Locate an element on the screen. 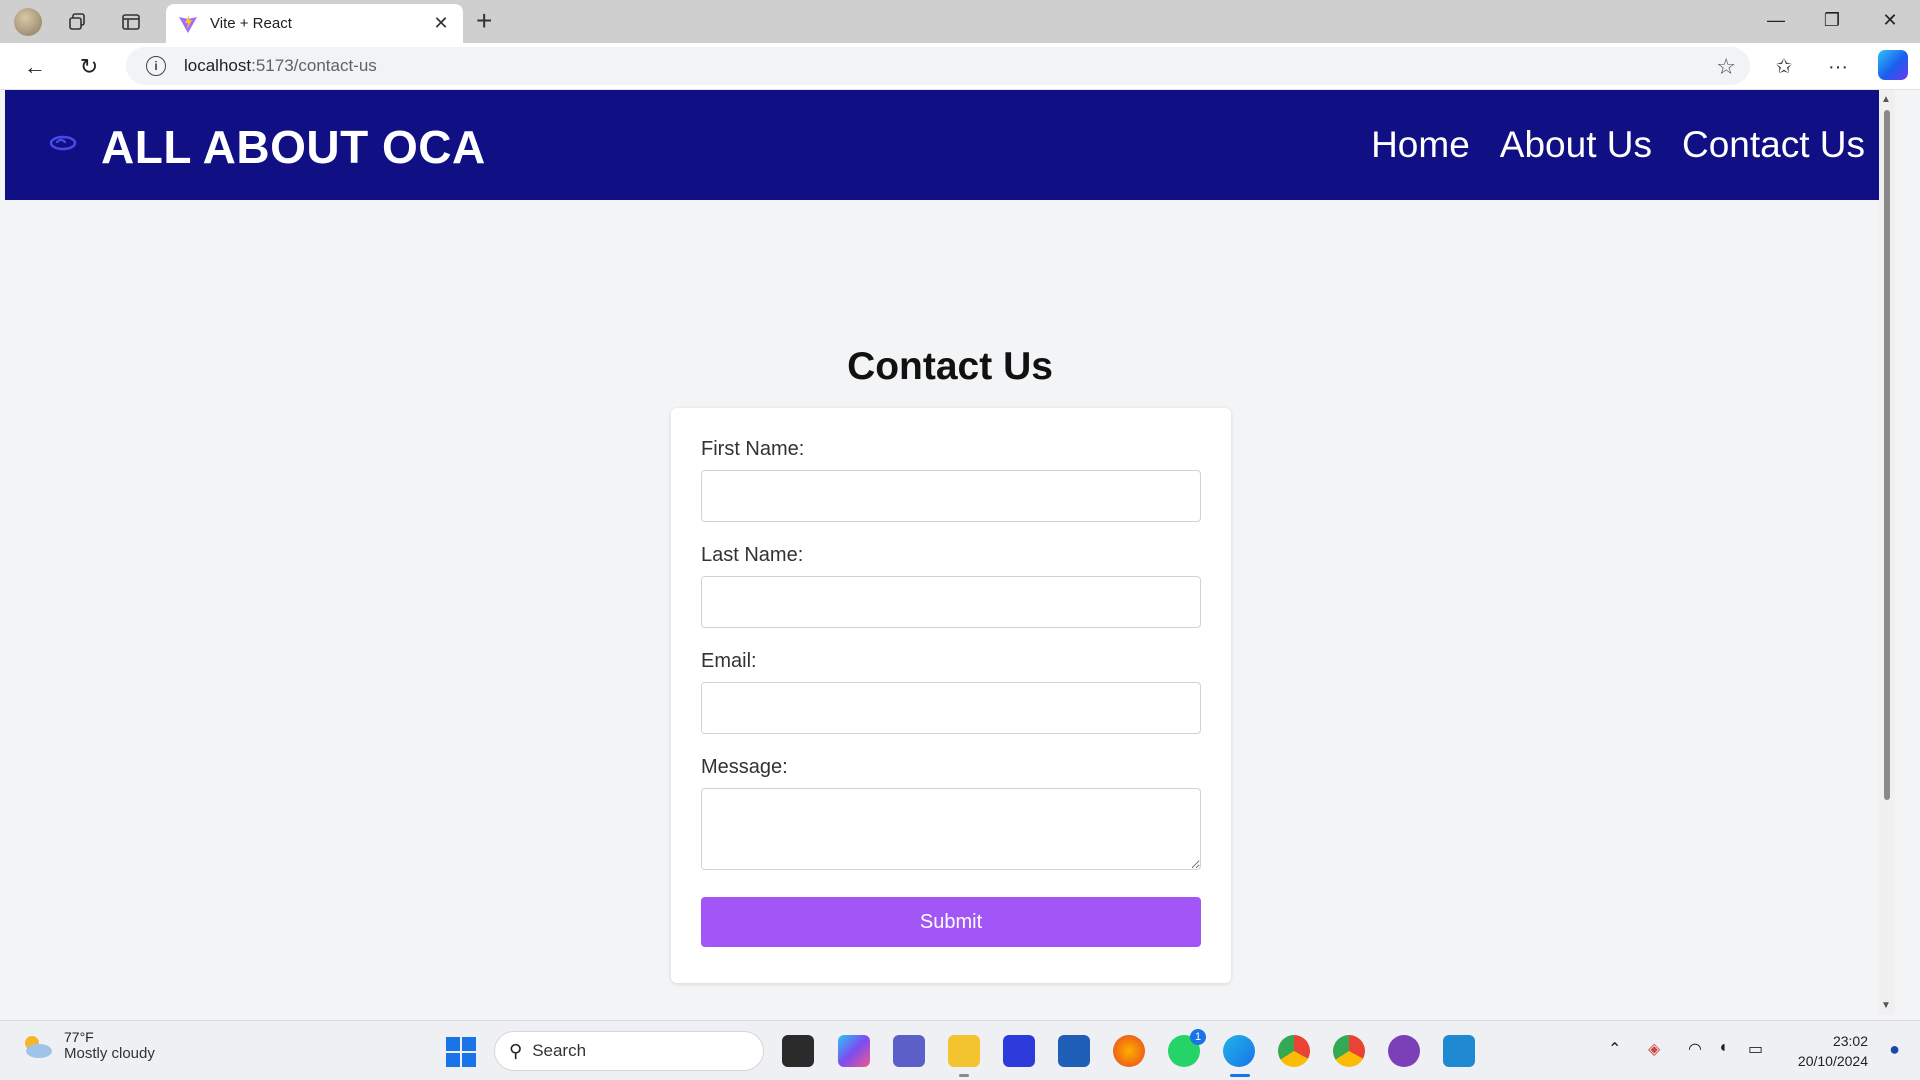 This screenshot has height=1080, width=1920. notification-bell-icon: ● is located at coordinates (1894, 1049).